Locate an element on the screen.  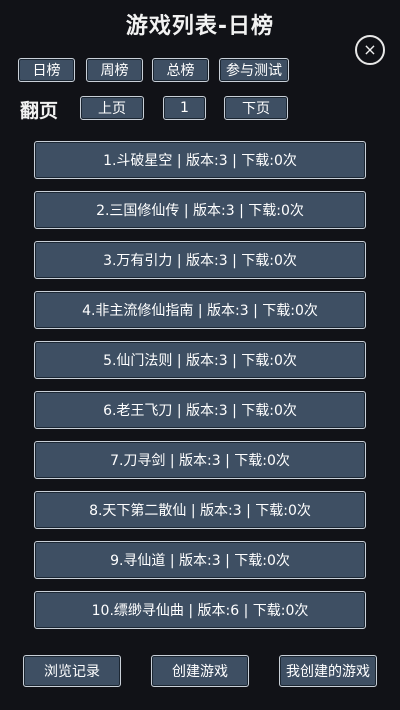
tab-total: 总榜 is located at coordinates (180, 70).